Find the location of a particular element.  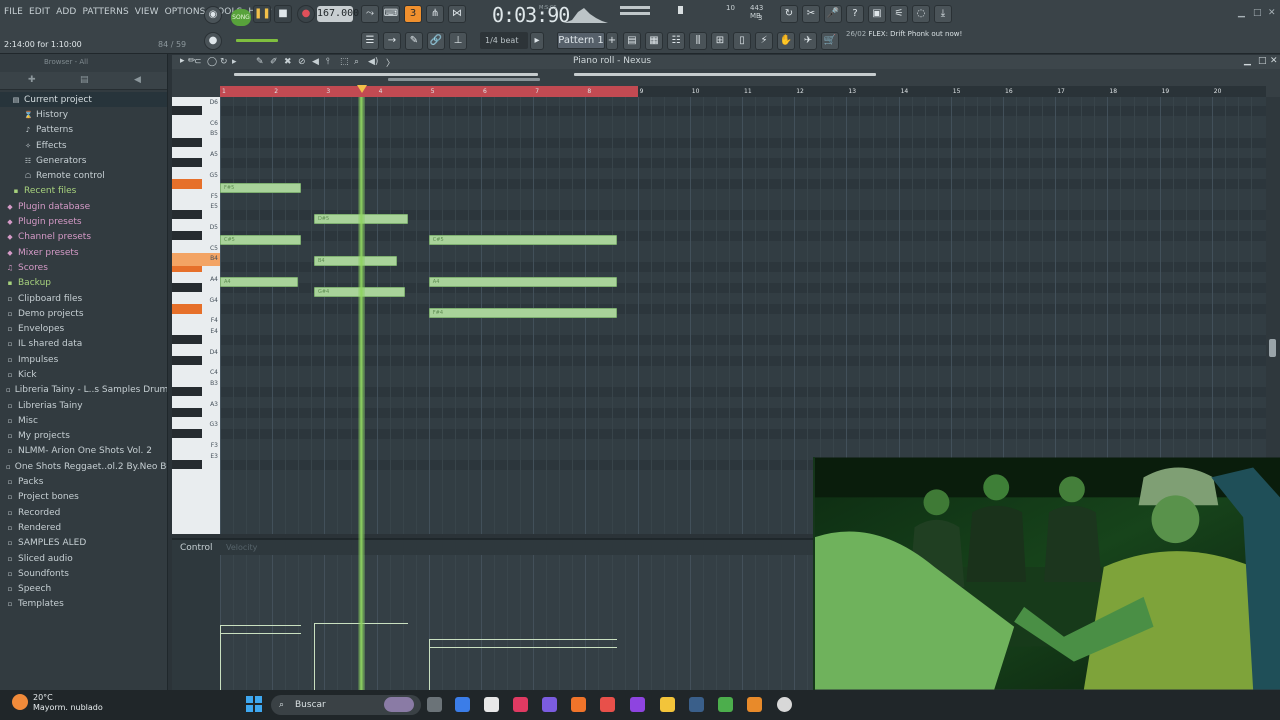

teams-icon is located at coordinates (549, 704).